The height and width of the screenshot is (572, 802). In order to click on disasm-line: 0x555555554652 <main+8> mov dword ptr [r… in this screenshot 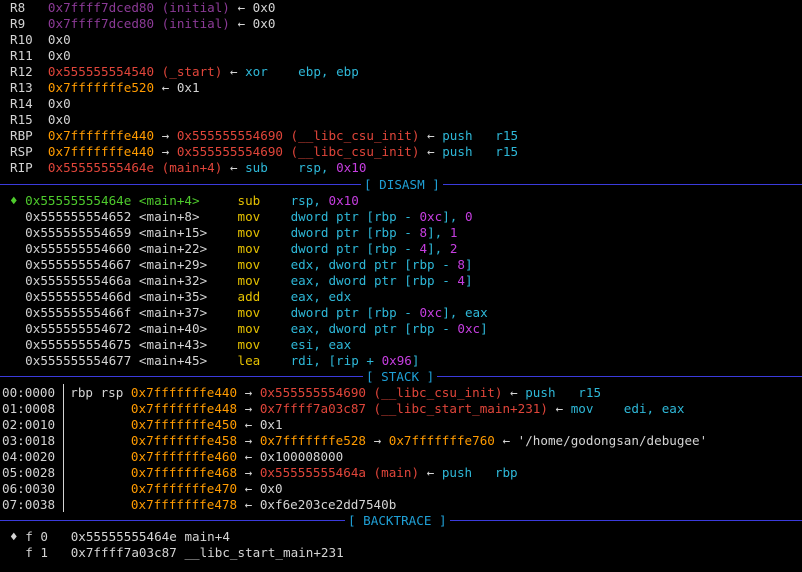, I will do `click(241, 217)`.